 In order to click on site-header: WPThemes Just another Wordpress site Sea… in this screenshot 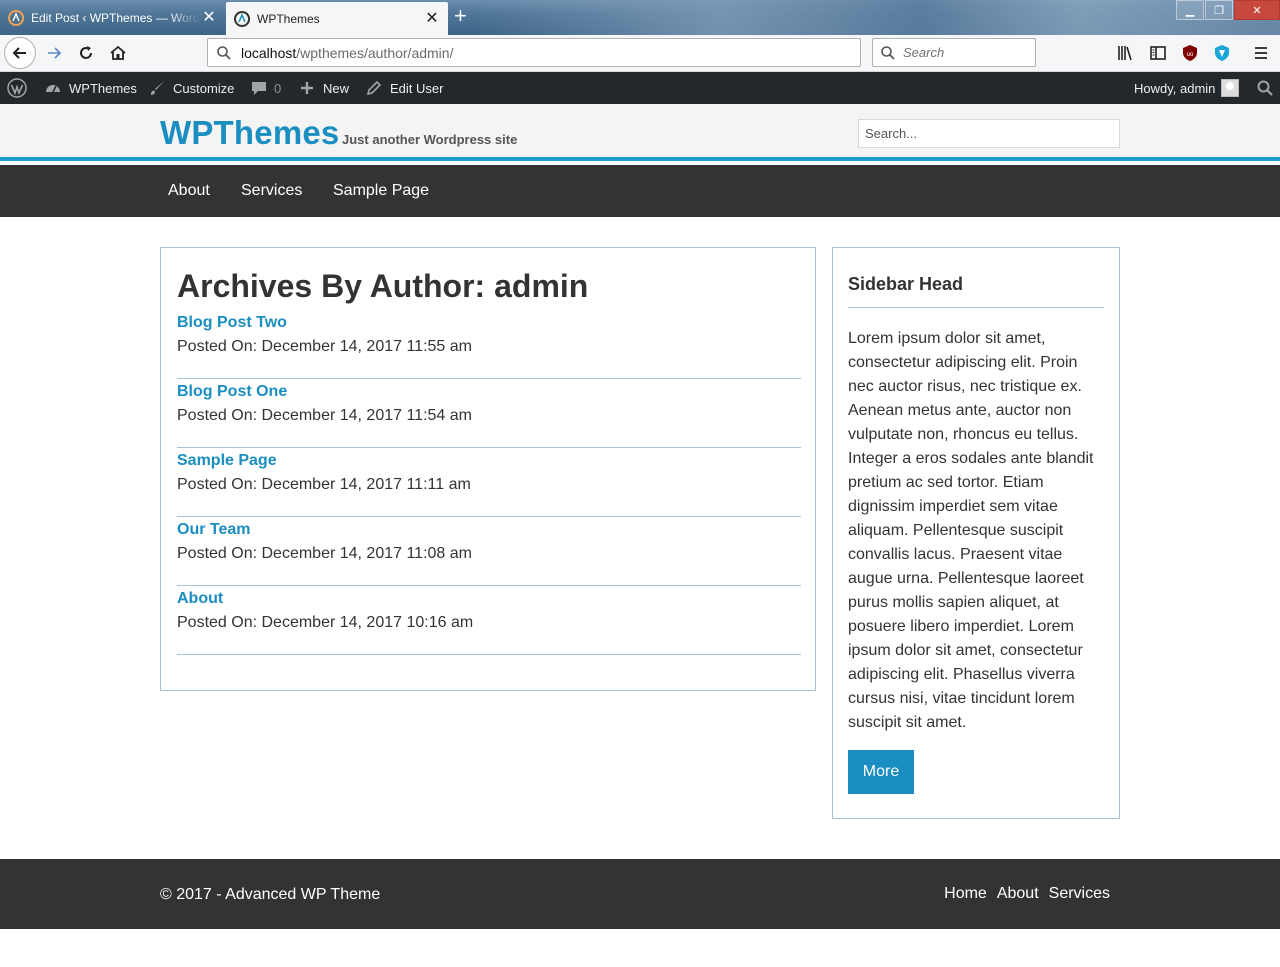, I will do `click(640, 132)`.